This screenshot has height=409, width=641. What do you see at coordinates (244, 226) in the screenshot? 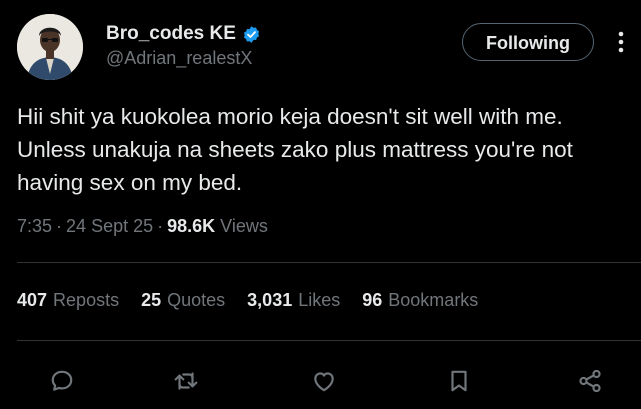
I see `views-label: Views` at bounding box center [244, 226].